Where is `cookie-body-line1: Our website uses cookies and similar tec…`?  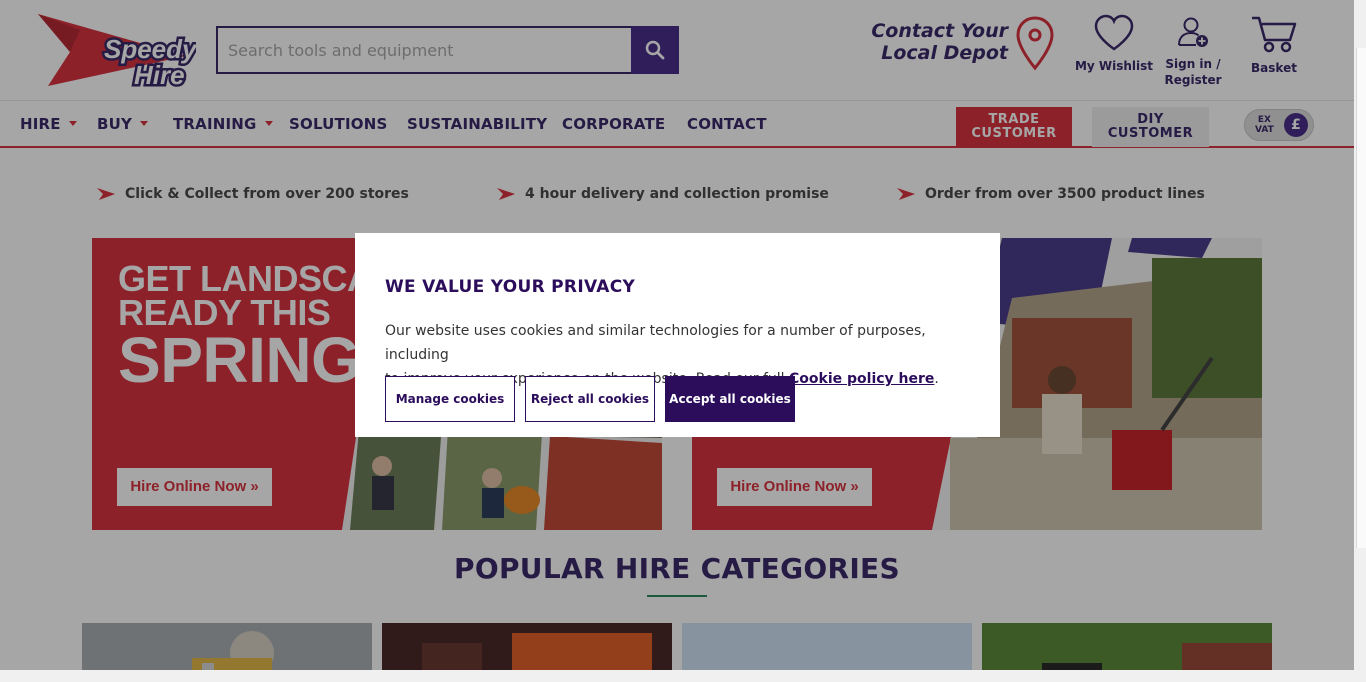 cookie-body-line1: Our website uses cookies and similar tec… is located at coordinates (655, 343).